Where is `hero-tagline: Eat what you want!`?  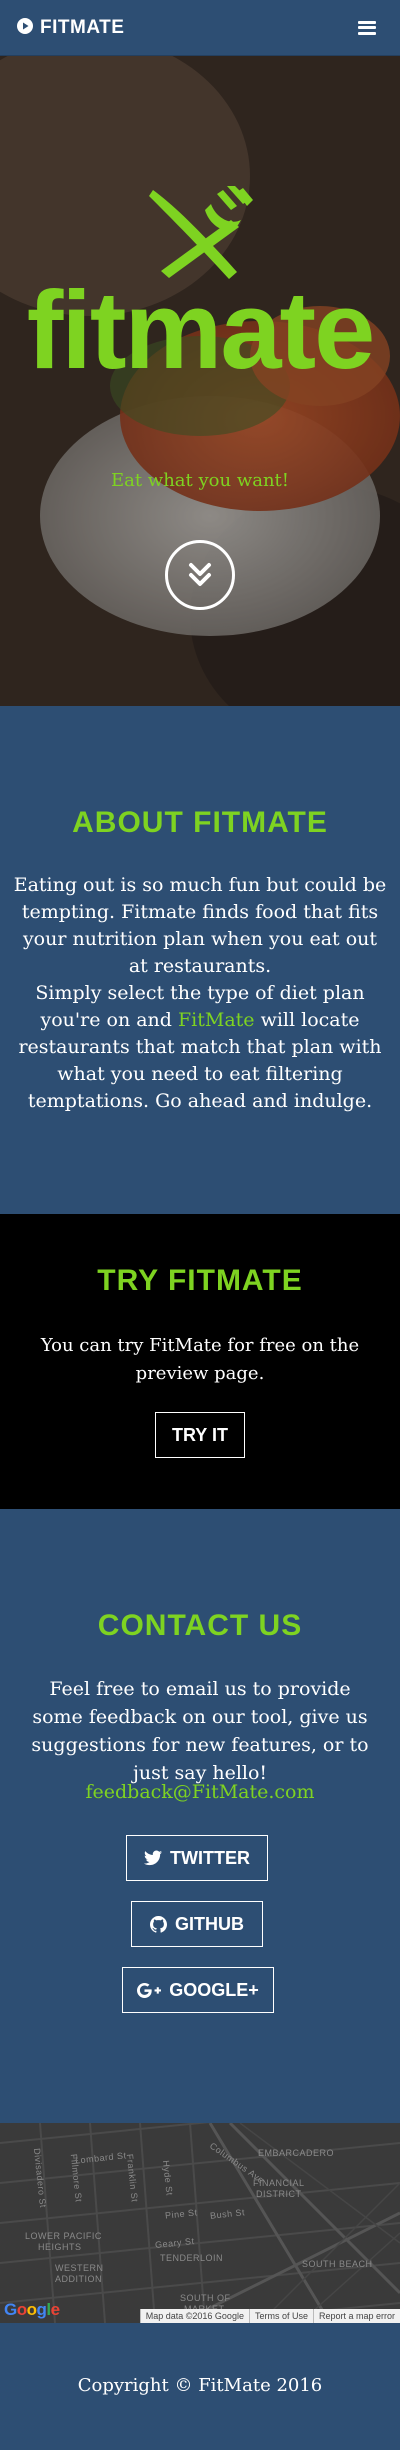 hero-tagline: Eat what you want! is located at coordinates (200, 480).